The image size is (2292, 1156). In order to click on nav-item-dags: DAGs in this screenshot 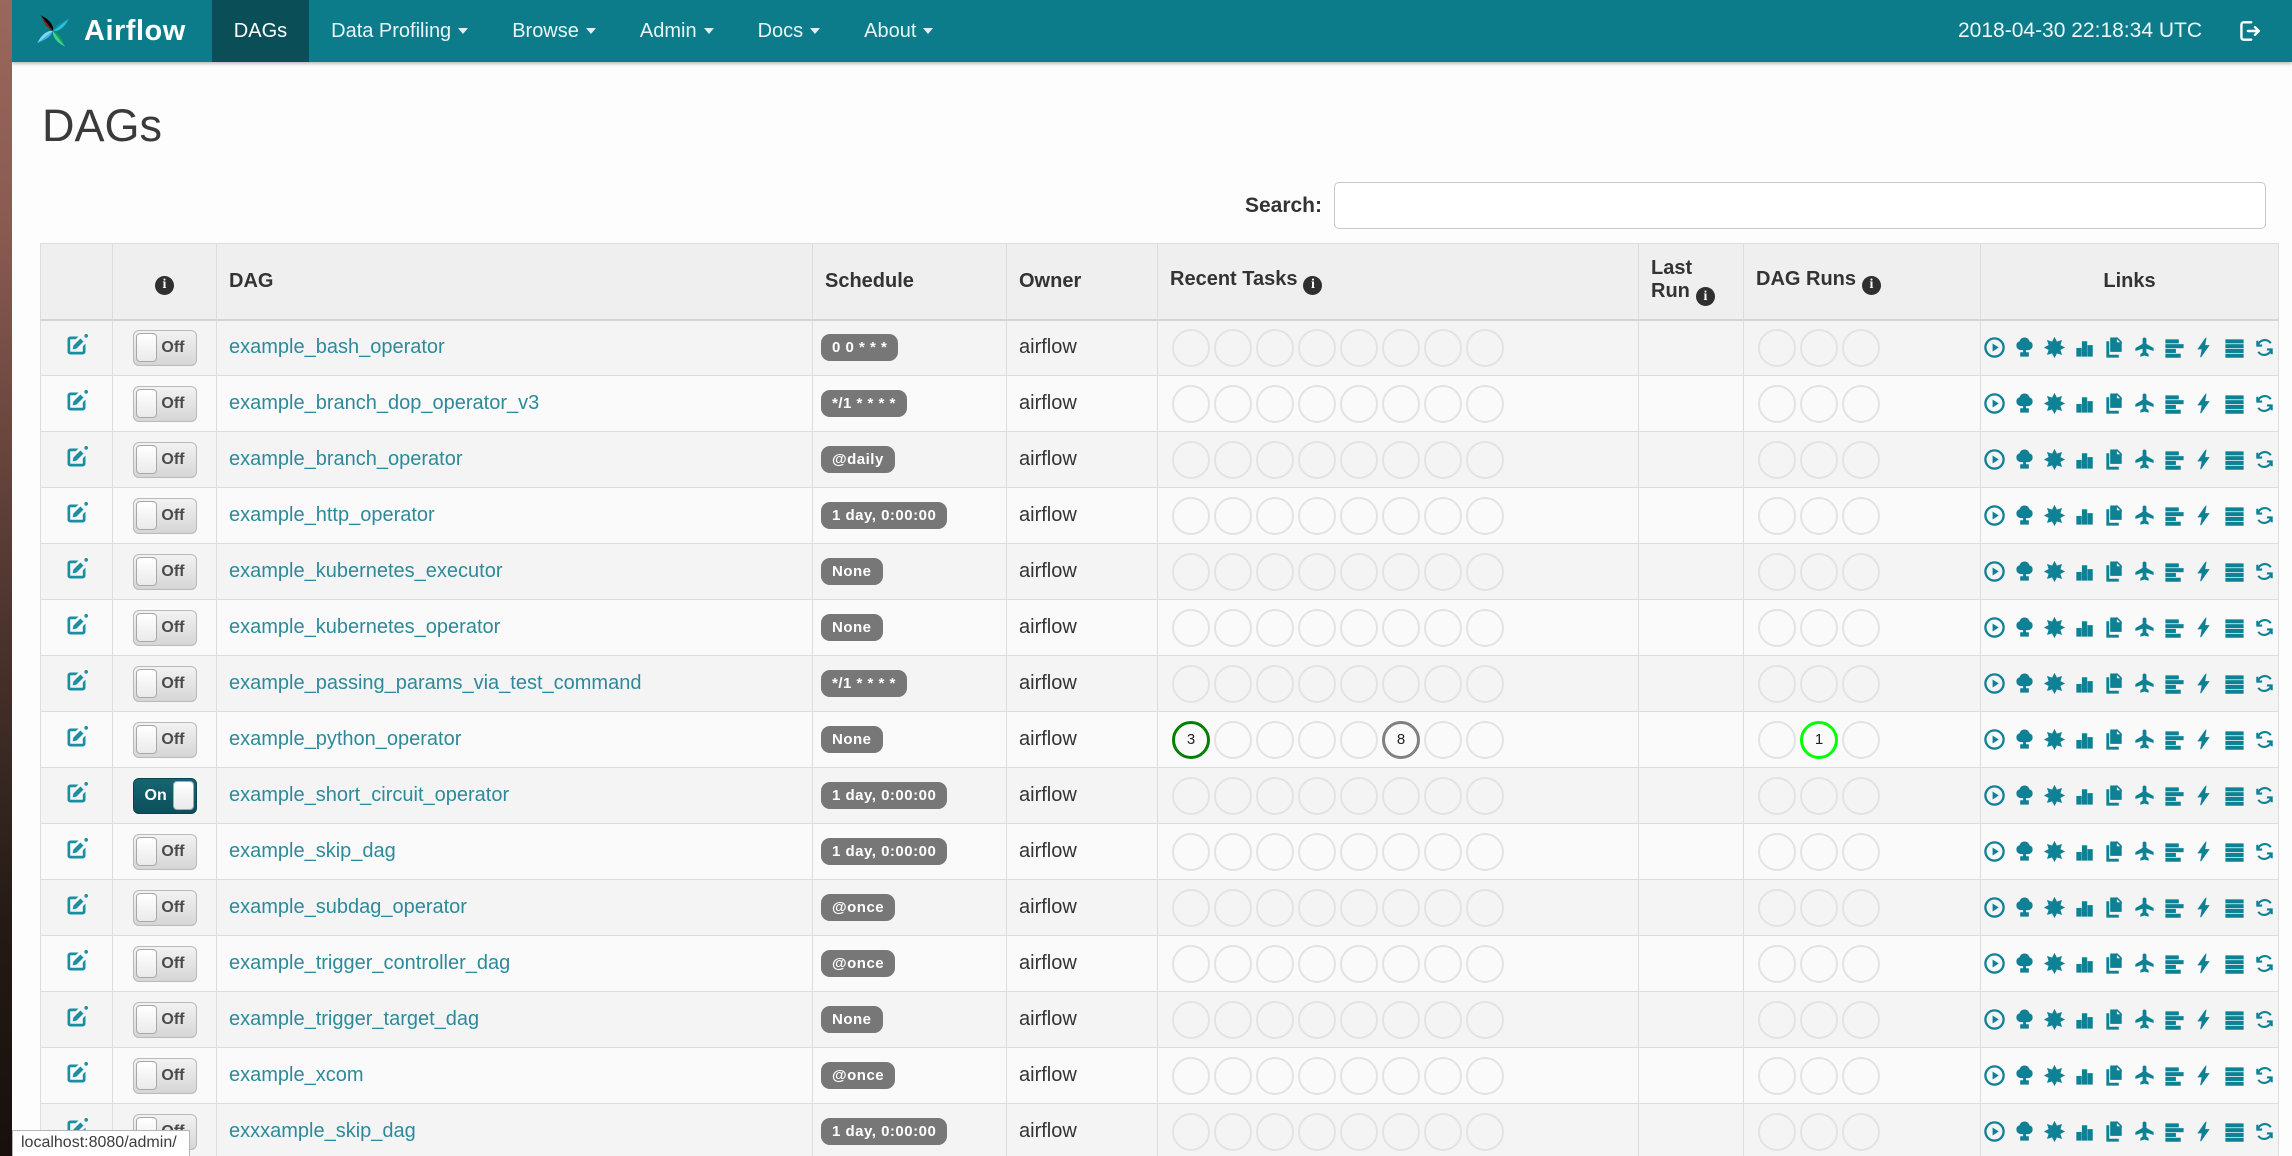, I will do `click(260, 31)`.